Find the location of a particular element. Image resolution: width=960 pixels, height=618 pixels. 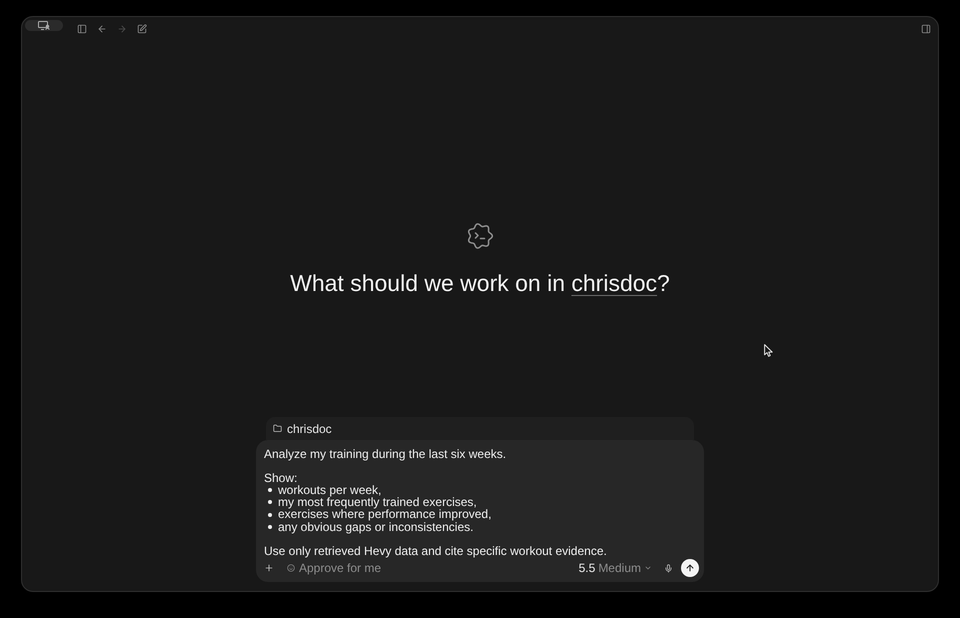

model-selector-button: 5.5 Medium is located at coordinates (615, 568).